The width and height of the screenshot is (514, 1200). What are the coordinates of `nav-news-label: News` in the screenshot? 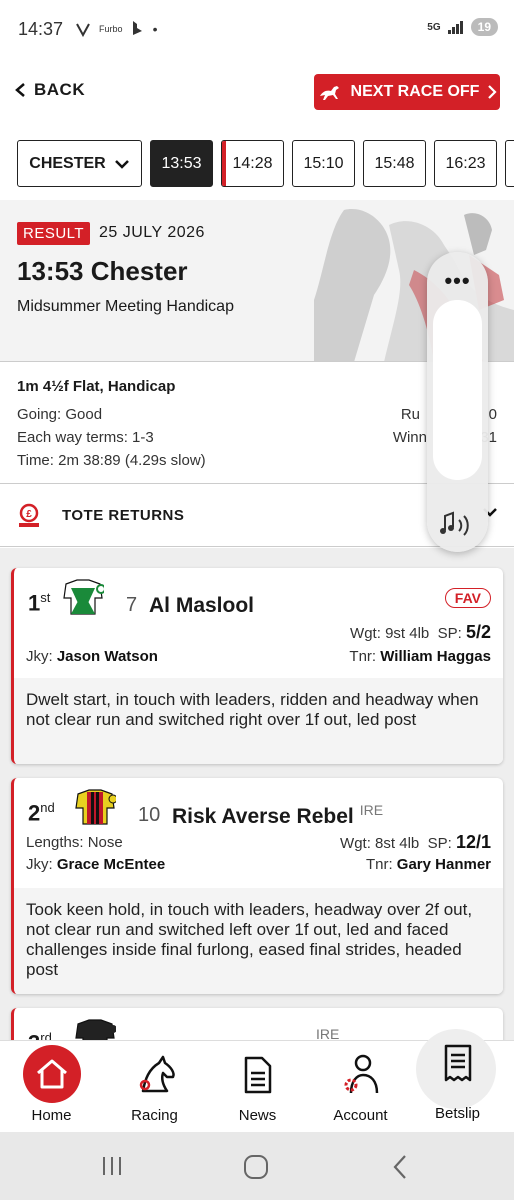 It's located at (257, 1115).